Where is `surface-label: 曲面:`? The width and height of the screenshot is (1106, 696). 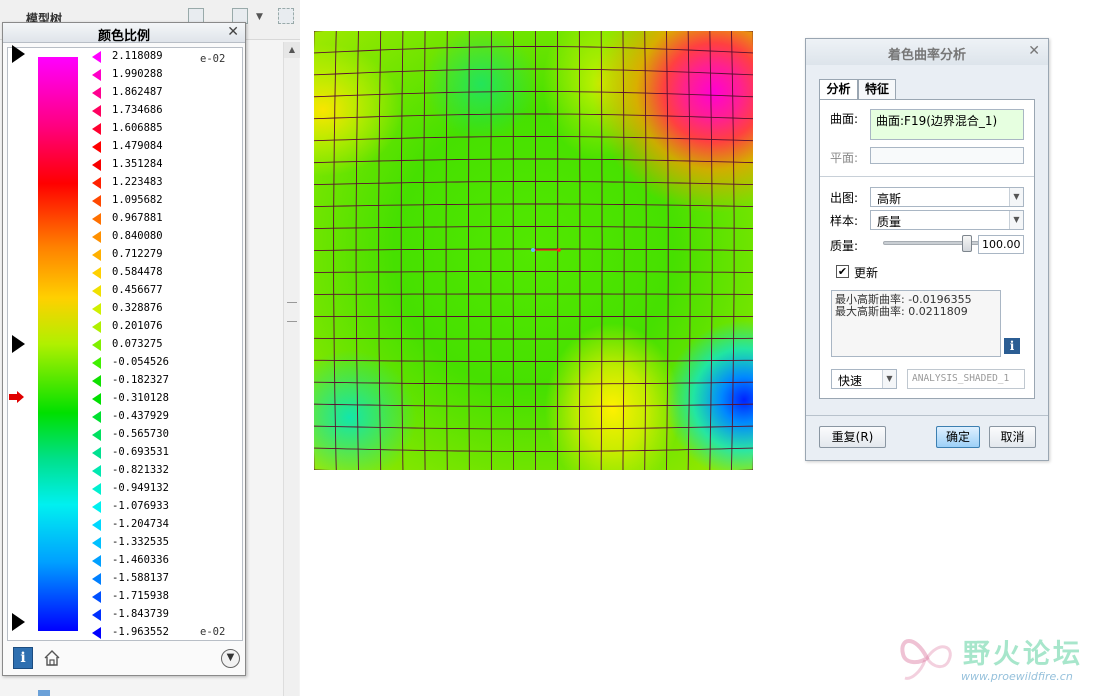
surface-label: 曲面: is located at coordinates (844, 119).